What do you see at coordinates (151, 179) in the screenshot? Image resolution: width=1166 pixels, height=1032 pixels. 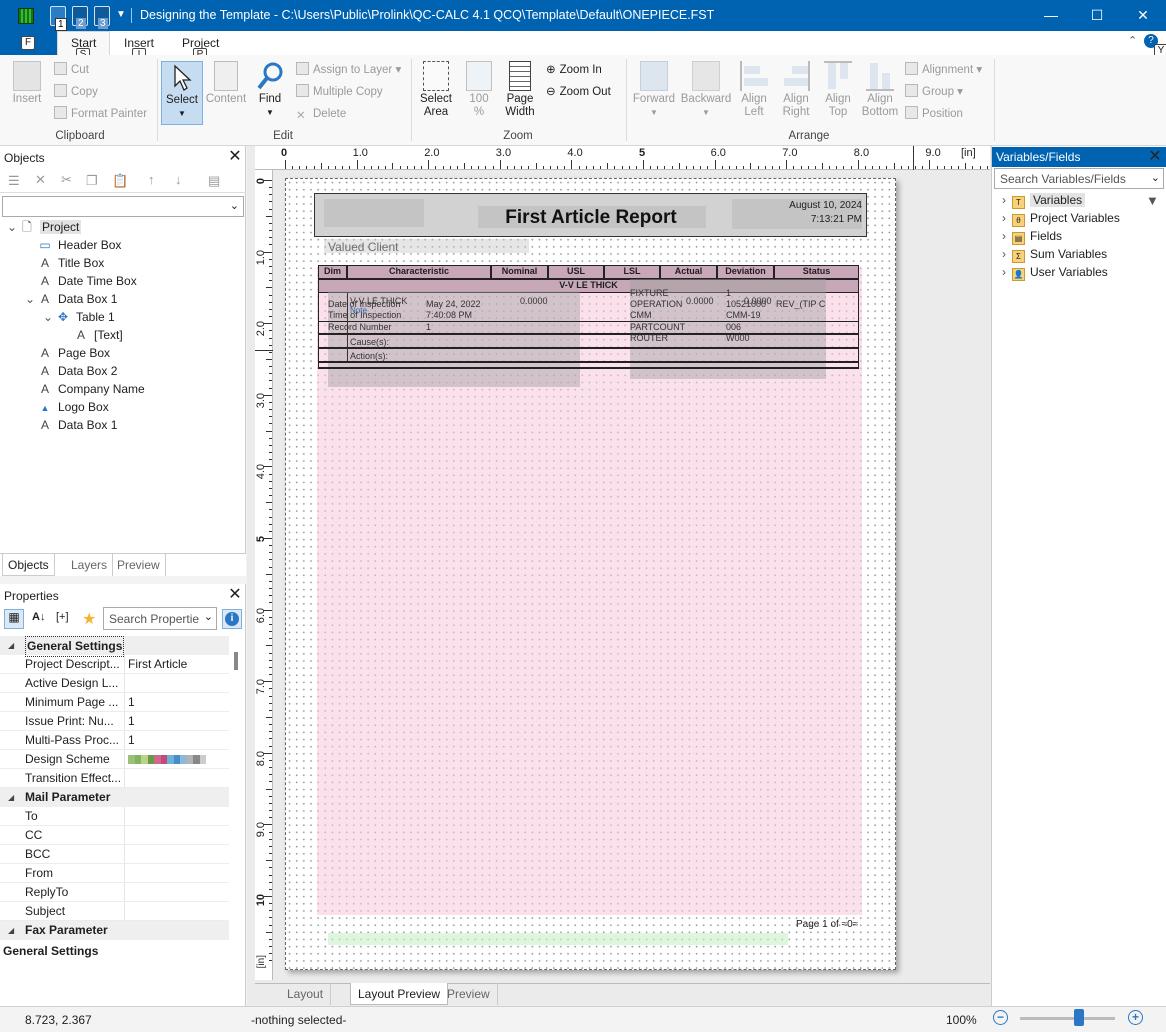 I see `move-up-icon: ↑` at bounding box center [151, 179].